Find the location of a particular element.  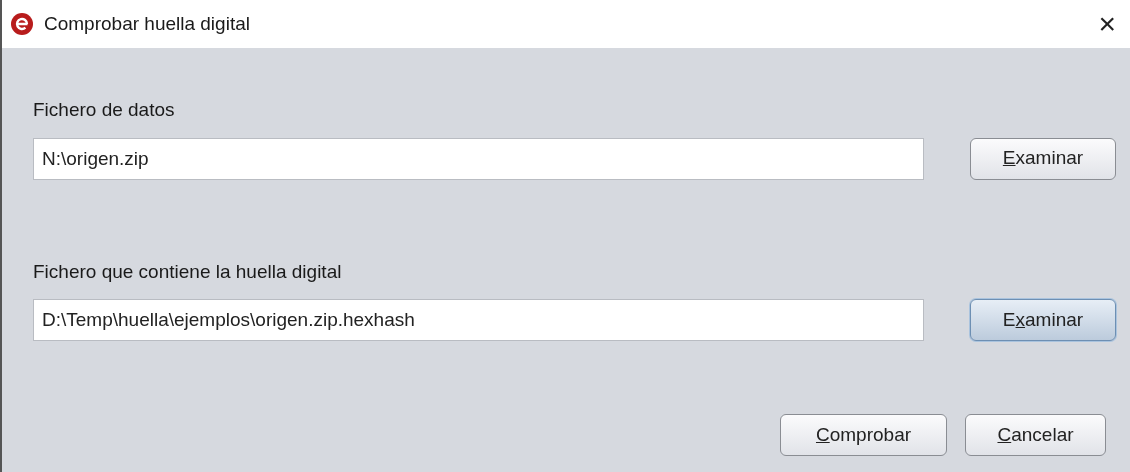

field-label: Fichero que contiene la huella digital is located at coordinates (188, 271).